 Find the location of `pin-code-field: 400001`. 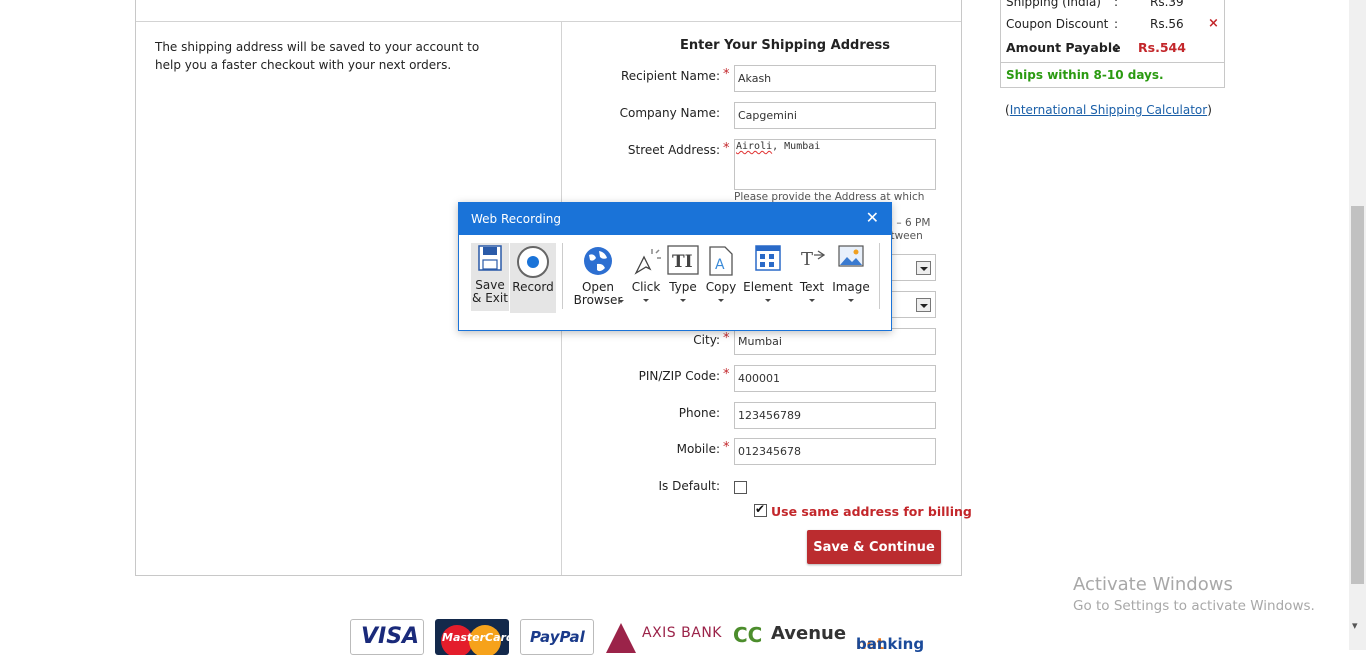

pin-code-field: 400001 is located at coordinates (835, 378).